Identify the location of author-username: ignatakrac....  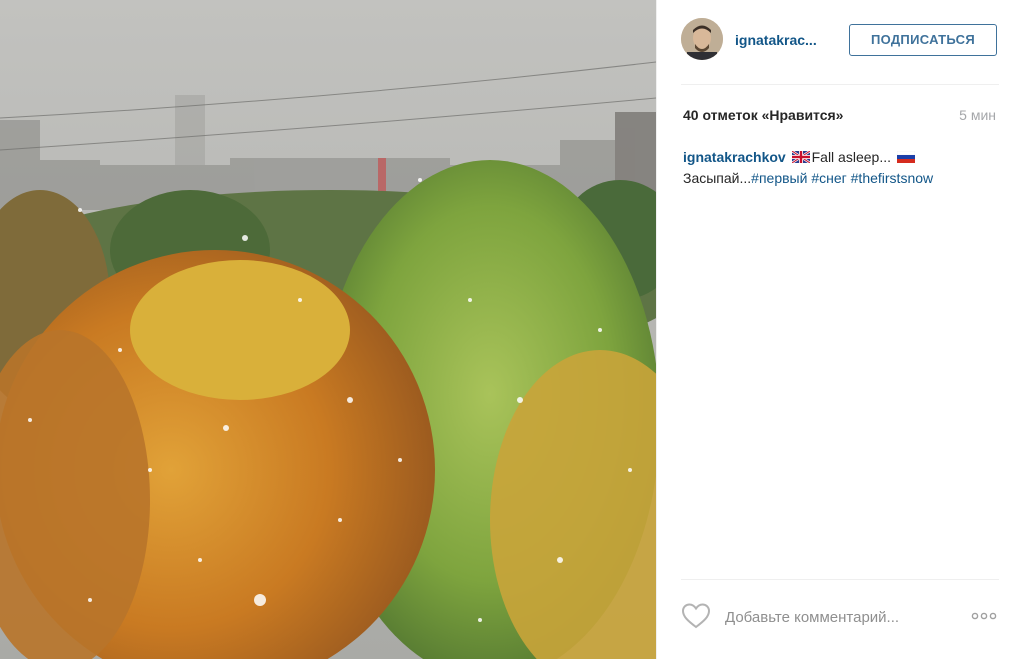
(790, 40).